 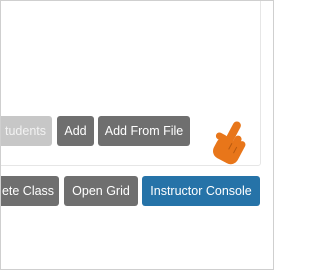 I want to click on add-from-file-button-label: Add From File, so click(x=144, y=131).